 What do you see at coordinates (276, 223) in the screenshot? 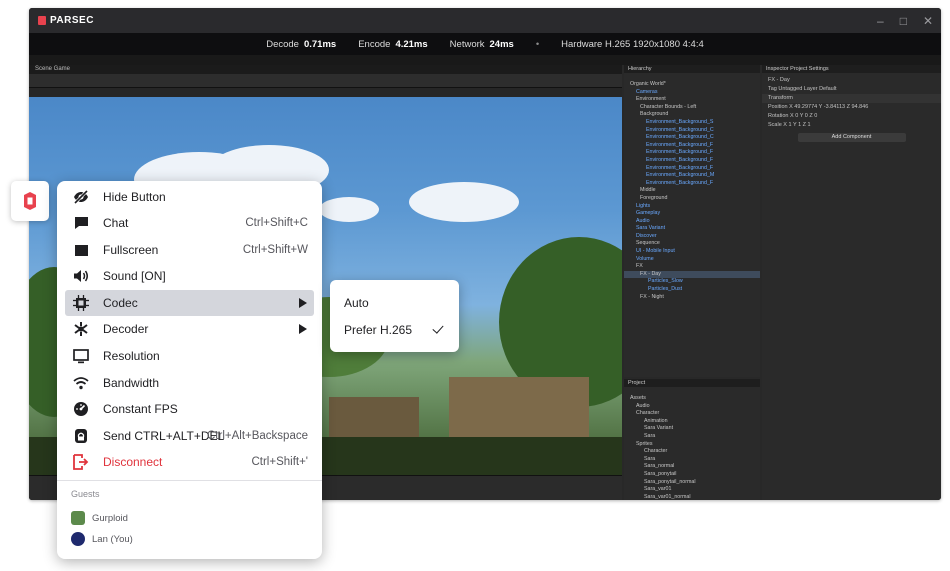
I see `menu-item-shortcut: Ctrl+Shift+C` at bounding box center [276, 223].